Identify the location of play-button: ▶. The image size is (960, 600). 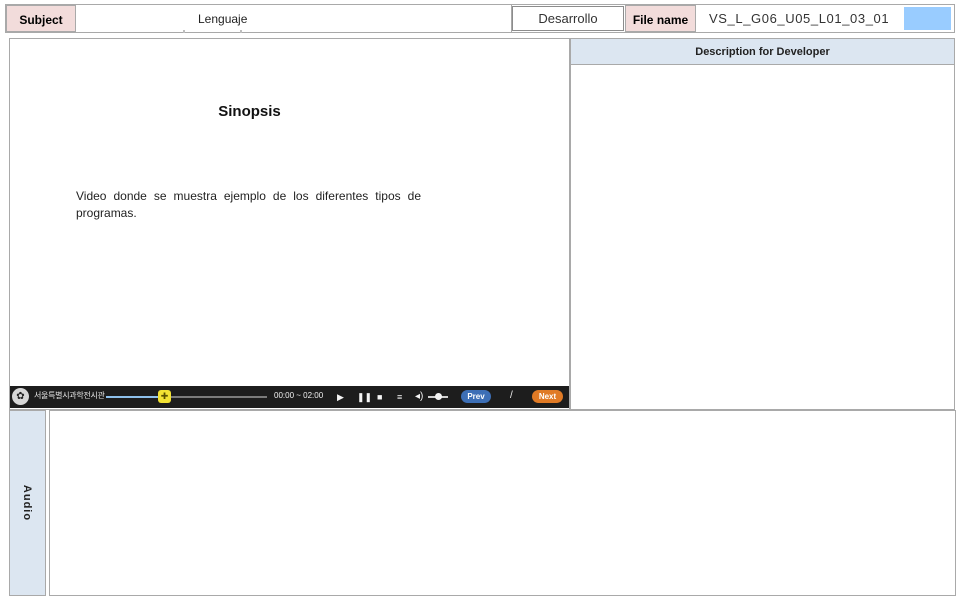
(340, 397).